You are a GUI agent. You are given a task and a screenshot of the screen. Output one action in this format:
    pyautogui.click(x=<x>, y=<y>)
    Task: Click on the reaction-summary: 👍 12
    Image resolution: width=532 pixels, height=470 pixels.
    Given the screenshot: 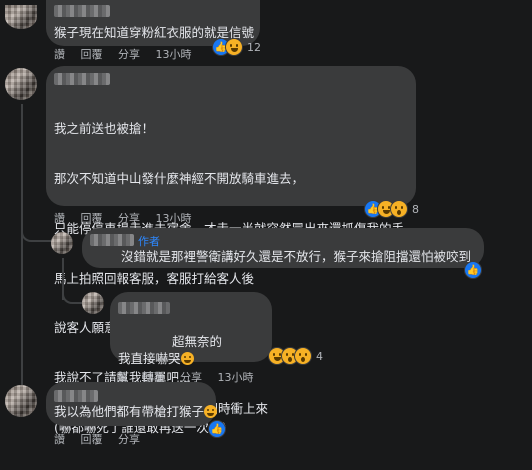 What is the action you would take?
    pyautogui.click(x=236, y=47)
    